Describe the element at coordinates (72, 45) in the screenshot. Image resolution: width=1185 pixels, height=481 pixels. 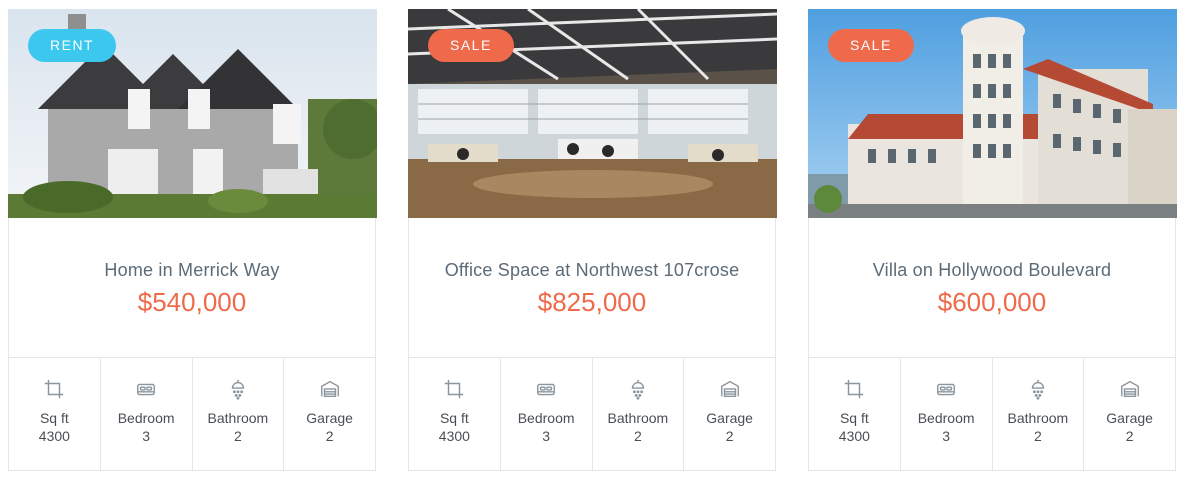
I see `listing-type-badge: RENT` at that location.